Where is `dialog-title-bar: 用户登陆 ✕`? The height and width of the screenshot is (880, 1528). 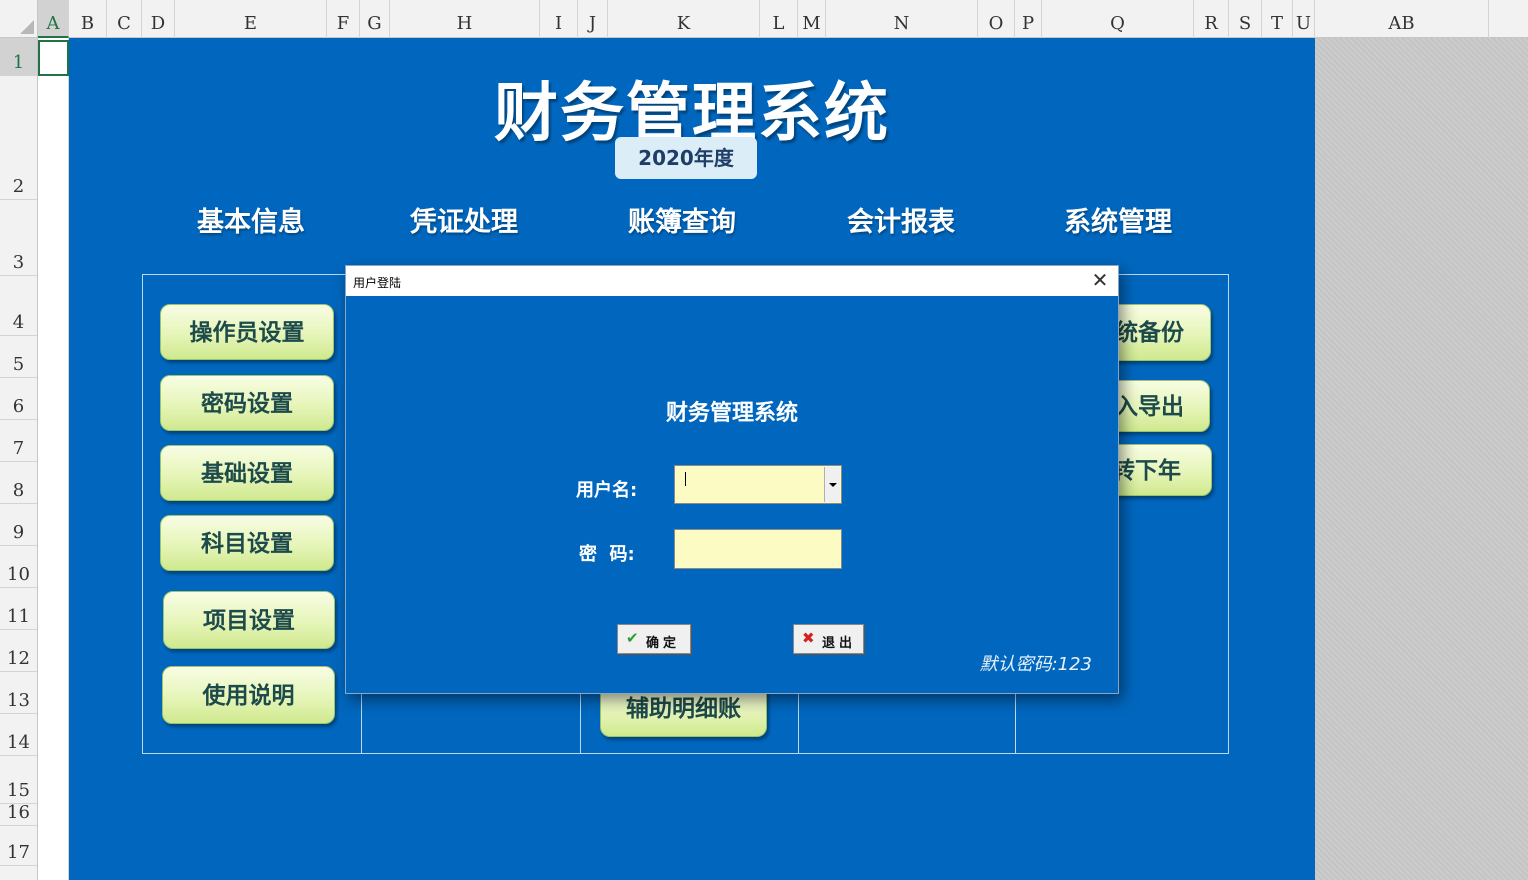
dialog-title-bar: 用户登陆 ✕ is located at coordinates (732, 281).